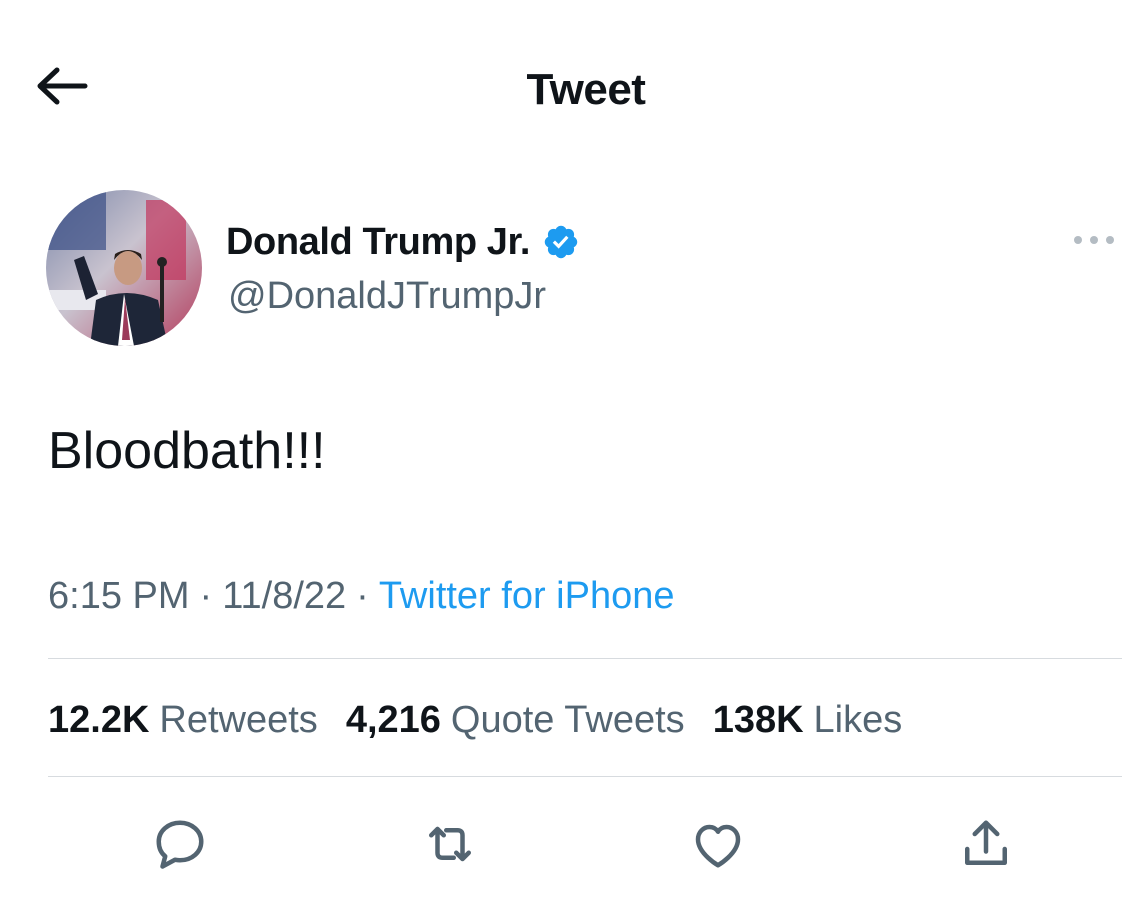 The width and height of the screenshot is (1148, 915). Describe the element at coordinates (187, 451) in the screenshot. I see `tweet-text: Bloodbath!!!` at that location.